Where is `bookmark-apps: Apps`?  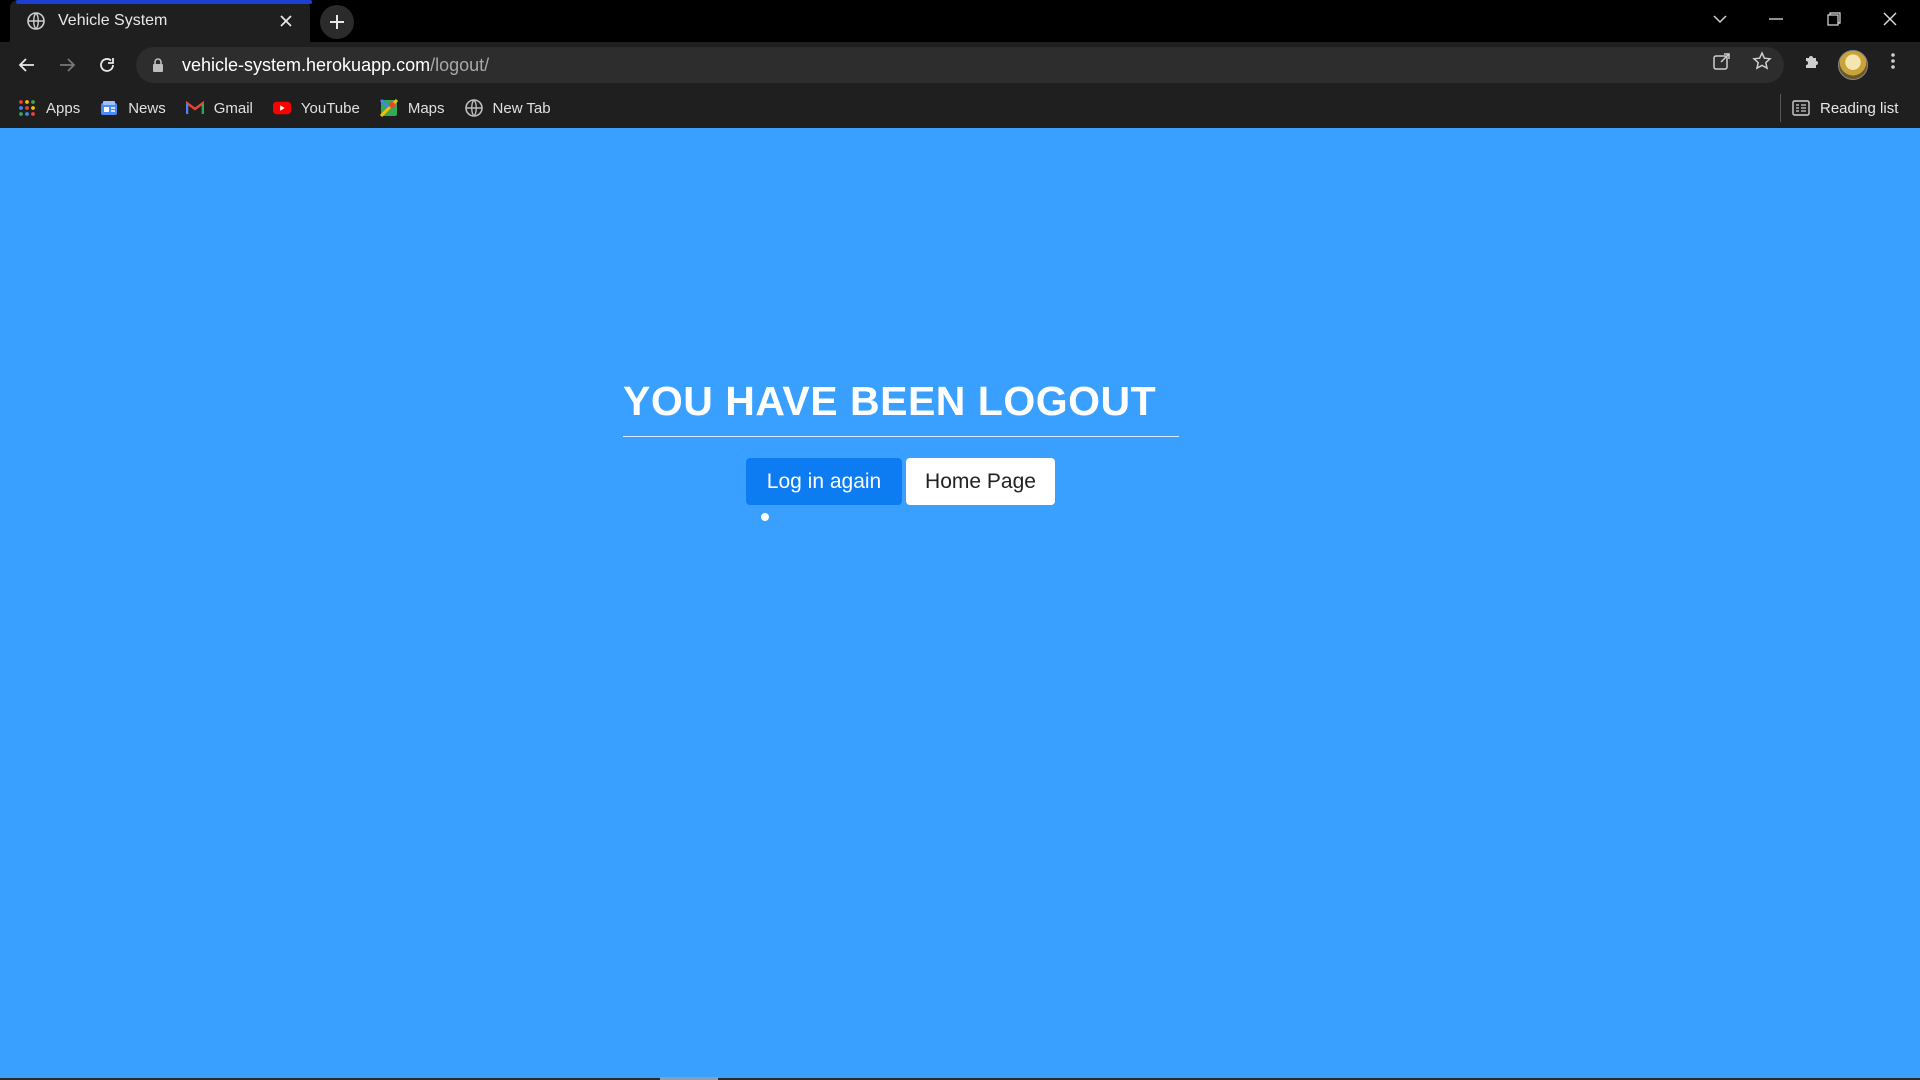 bookmark-apps: Apps is located at coordinates (49, 108).